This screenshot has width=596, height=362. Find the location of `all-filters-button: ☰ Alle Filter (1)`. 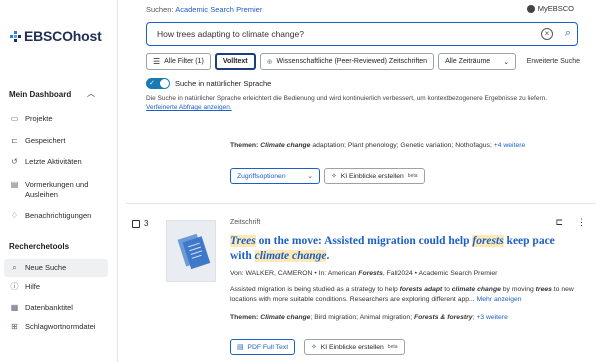

all-filters-button: ☰ Alle Filter (1) is located at coordinates (178, 61).